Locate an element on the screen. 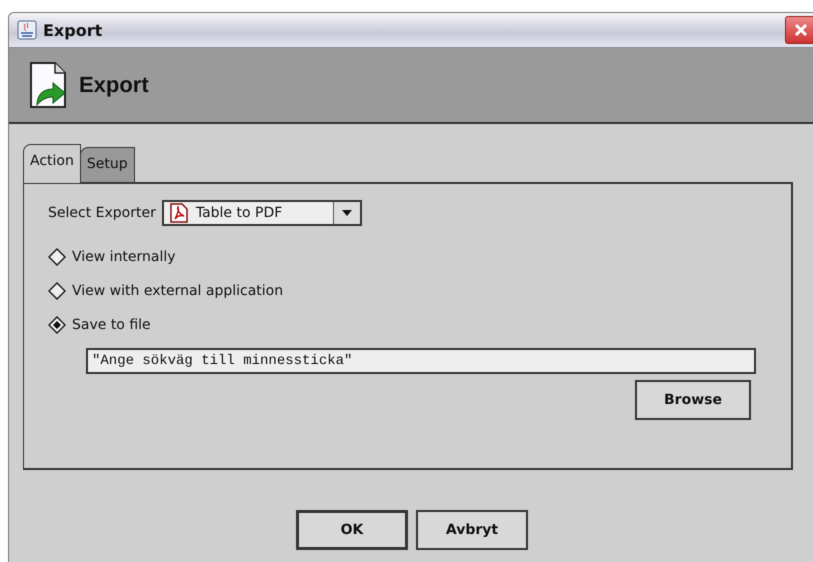 This screenshot has width=813, height=562. caret-icon is located at coordinates (347, 213).